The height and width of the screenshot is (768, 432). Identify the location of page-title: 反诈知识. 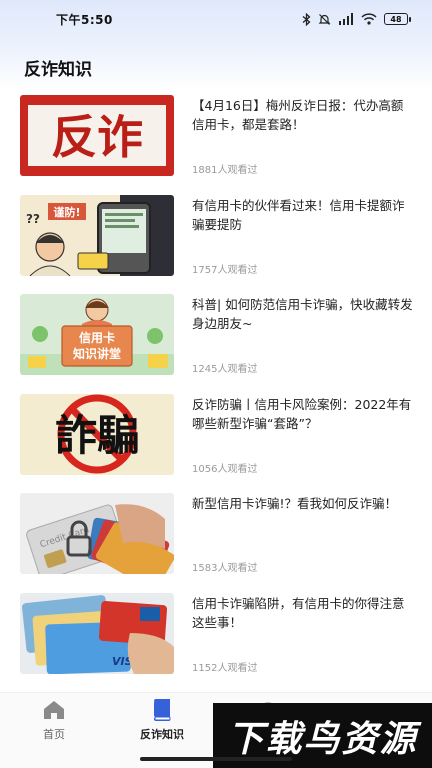
(58, 70).